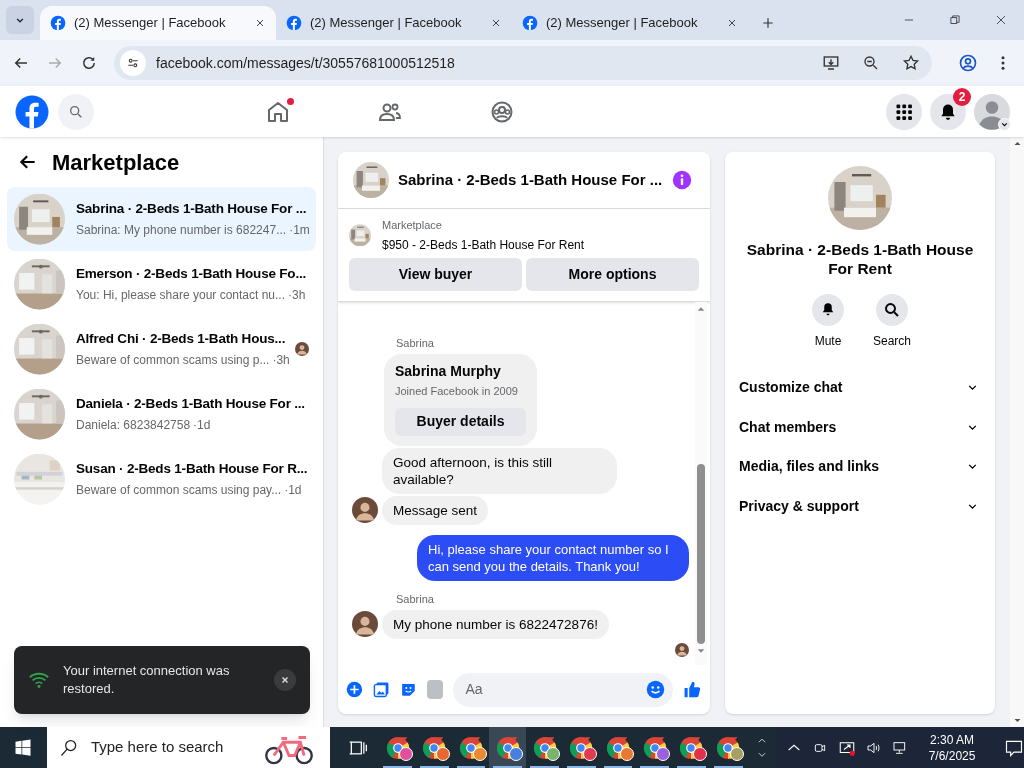 This screenshot has width=1024, height=768. I want to click on plus-icon, so click(768, 23).